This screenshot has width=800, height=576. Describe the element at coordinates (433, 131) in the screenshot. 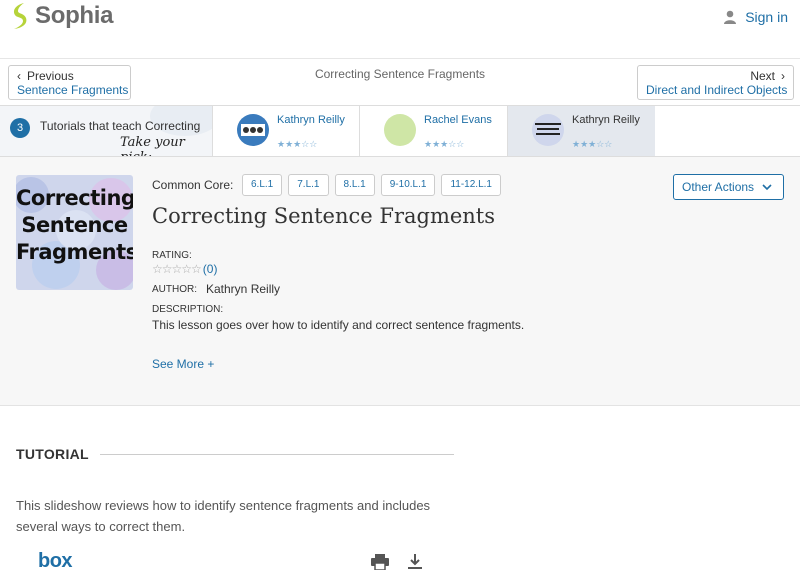

I see `tutorial-option-2: Rachel Evans ★★★☆☆` at that location.